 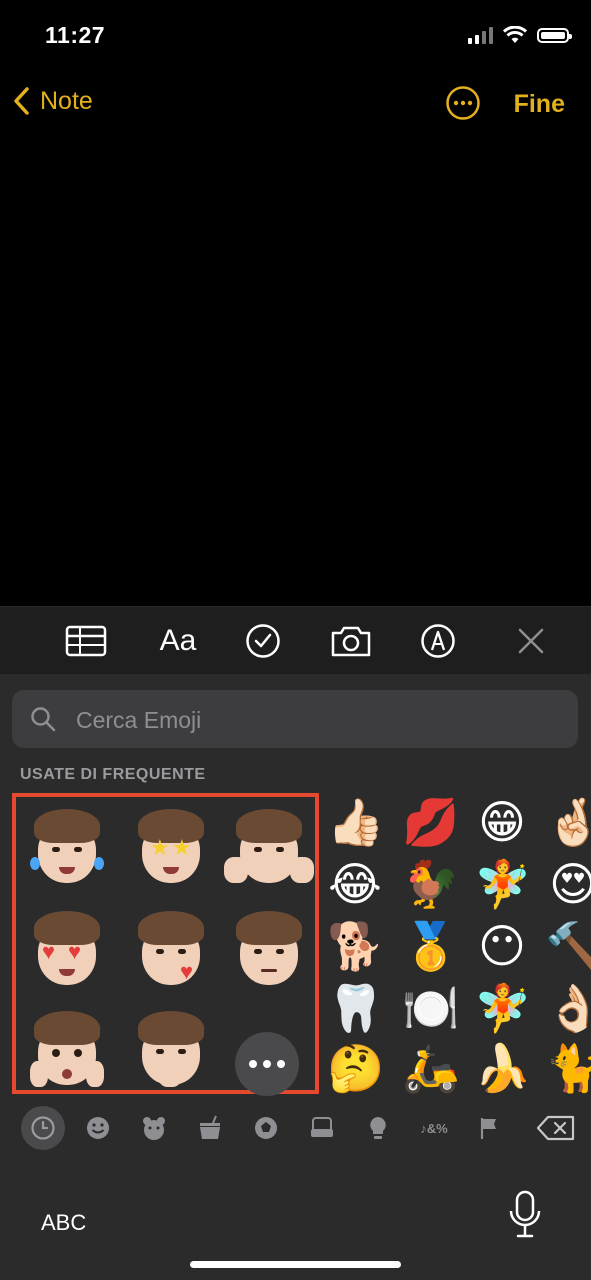 I want to click on travel-icon, so click(x=322, y=1127).